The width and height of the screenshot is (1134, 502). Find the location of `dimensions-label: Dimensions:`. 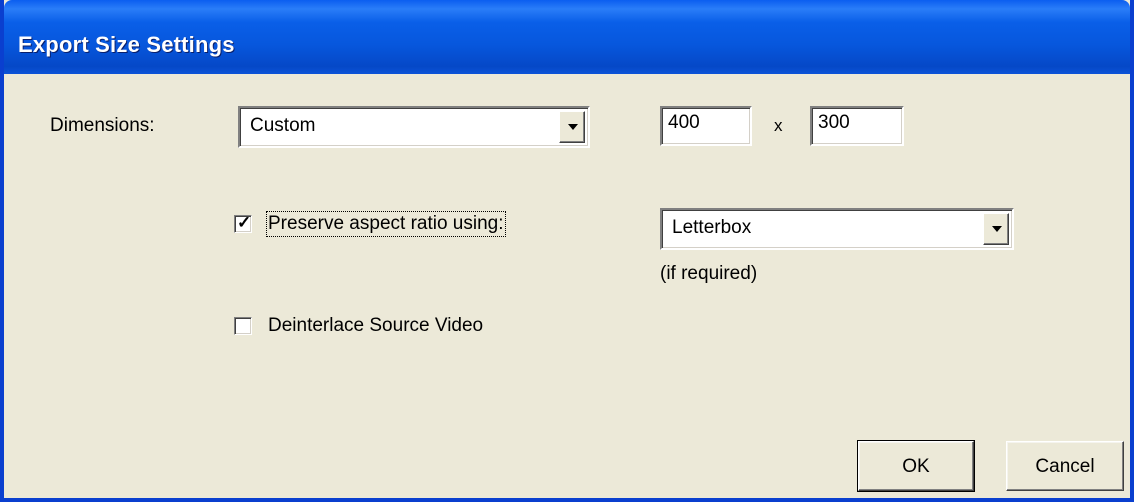

dimensions-label: Dimensions: is located at coordinates (102, 125).